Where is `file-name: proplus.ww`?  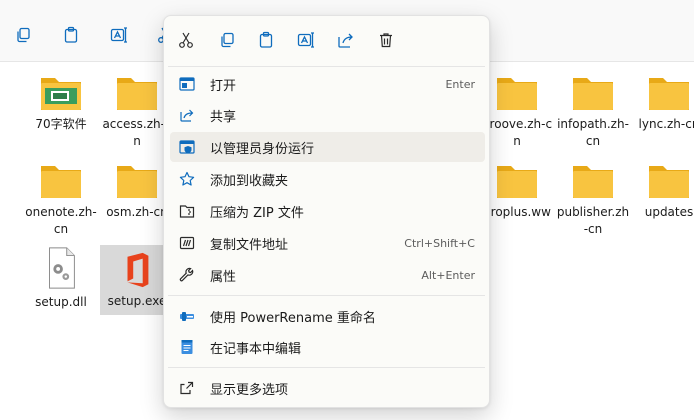 file-name: proplus.ww is located at coordinates (517, 212).